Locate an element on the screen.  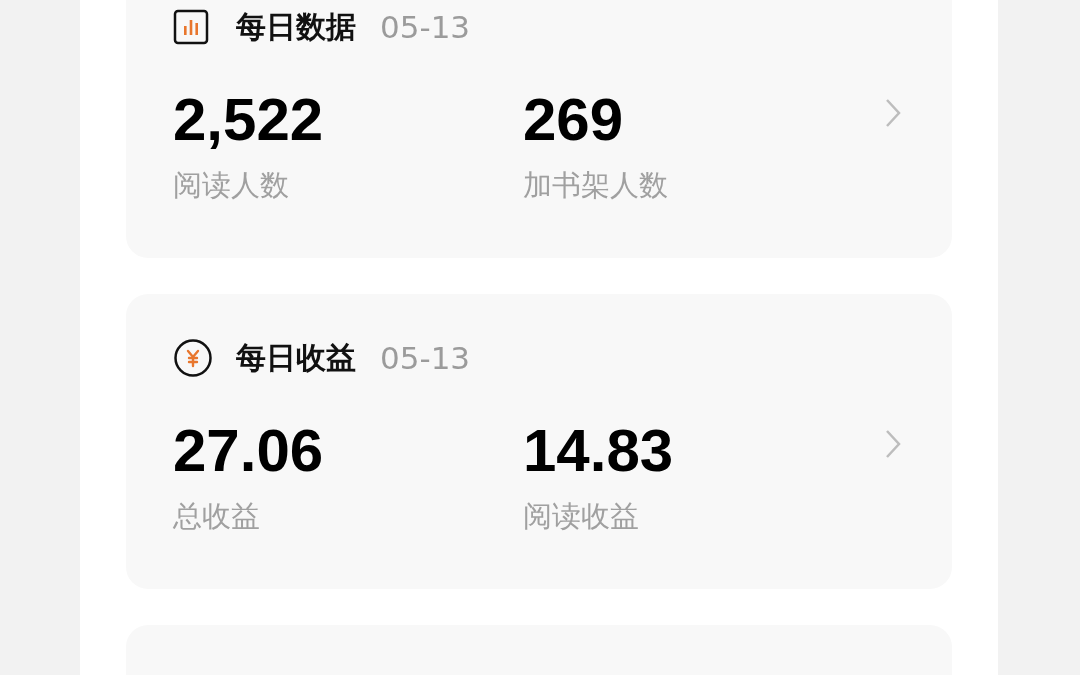
yen-coin-icon is located at coordinates (193, 358).